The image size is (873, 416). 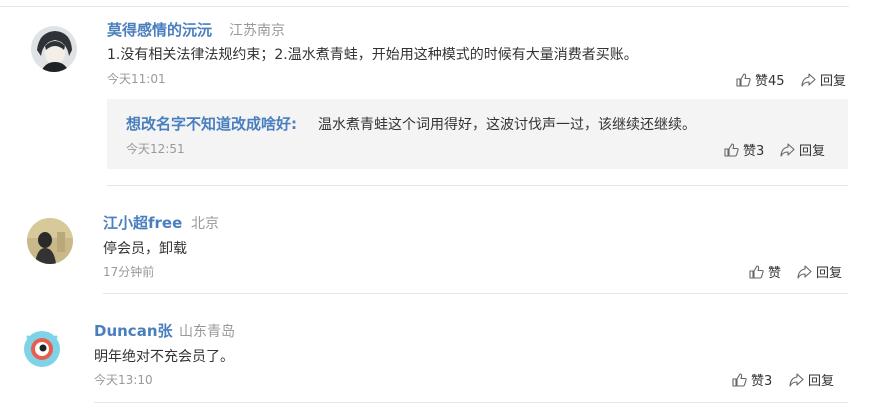 What do you see at coordinates (205, 224) in the screenshot?
I see `comment-location: 北京` at bounding box center [205, 224].